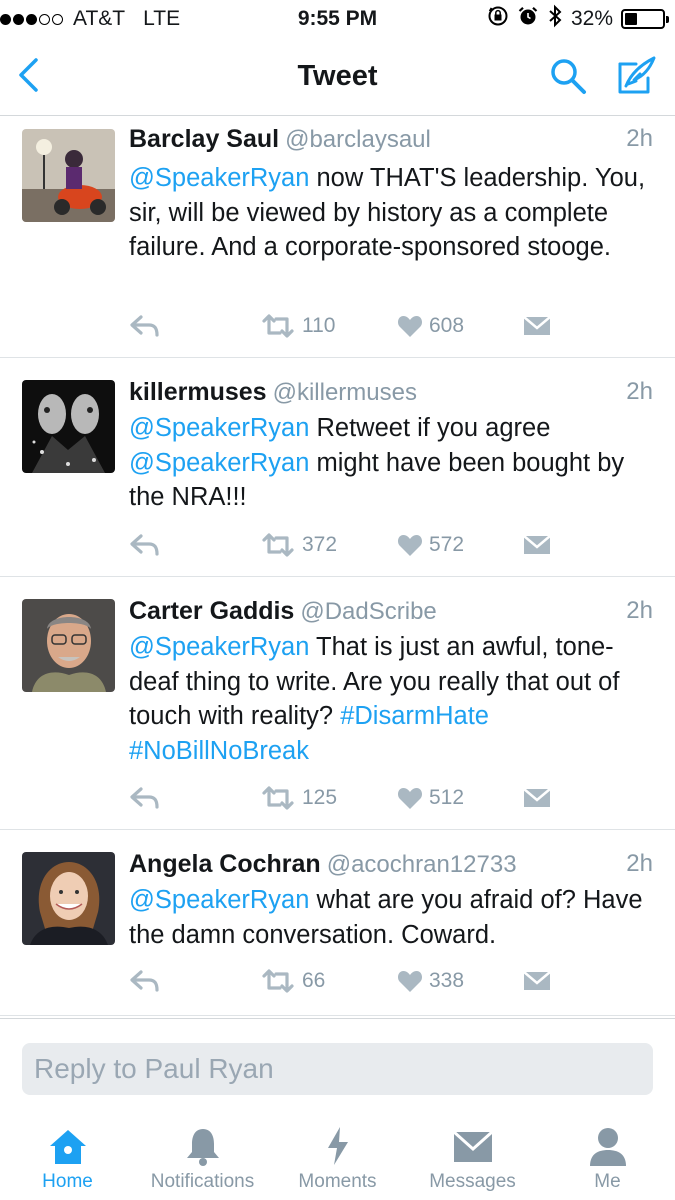 The height and width of the screenshot is (1200, 675). Describe the element at coordinates (389, 798) in the screenshot. I see `tweet-actions: 125 512` at that location.